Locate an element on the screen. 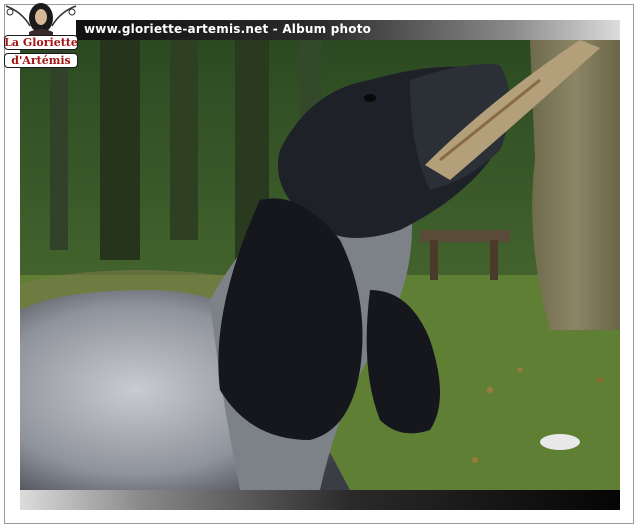 This screenshot has width=640, height=530. bottom-bar is located at coordinates (320, 500).